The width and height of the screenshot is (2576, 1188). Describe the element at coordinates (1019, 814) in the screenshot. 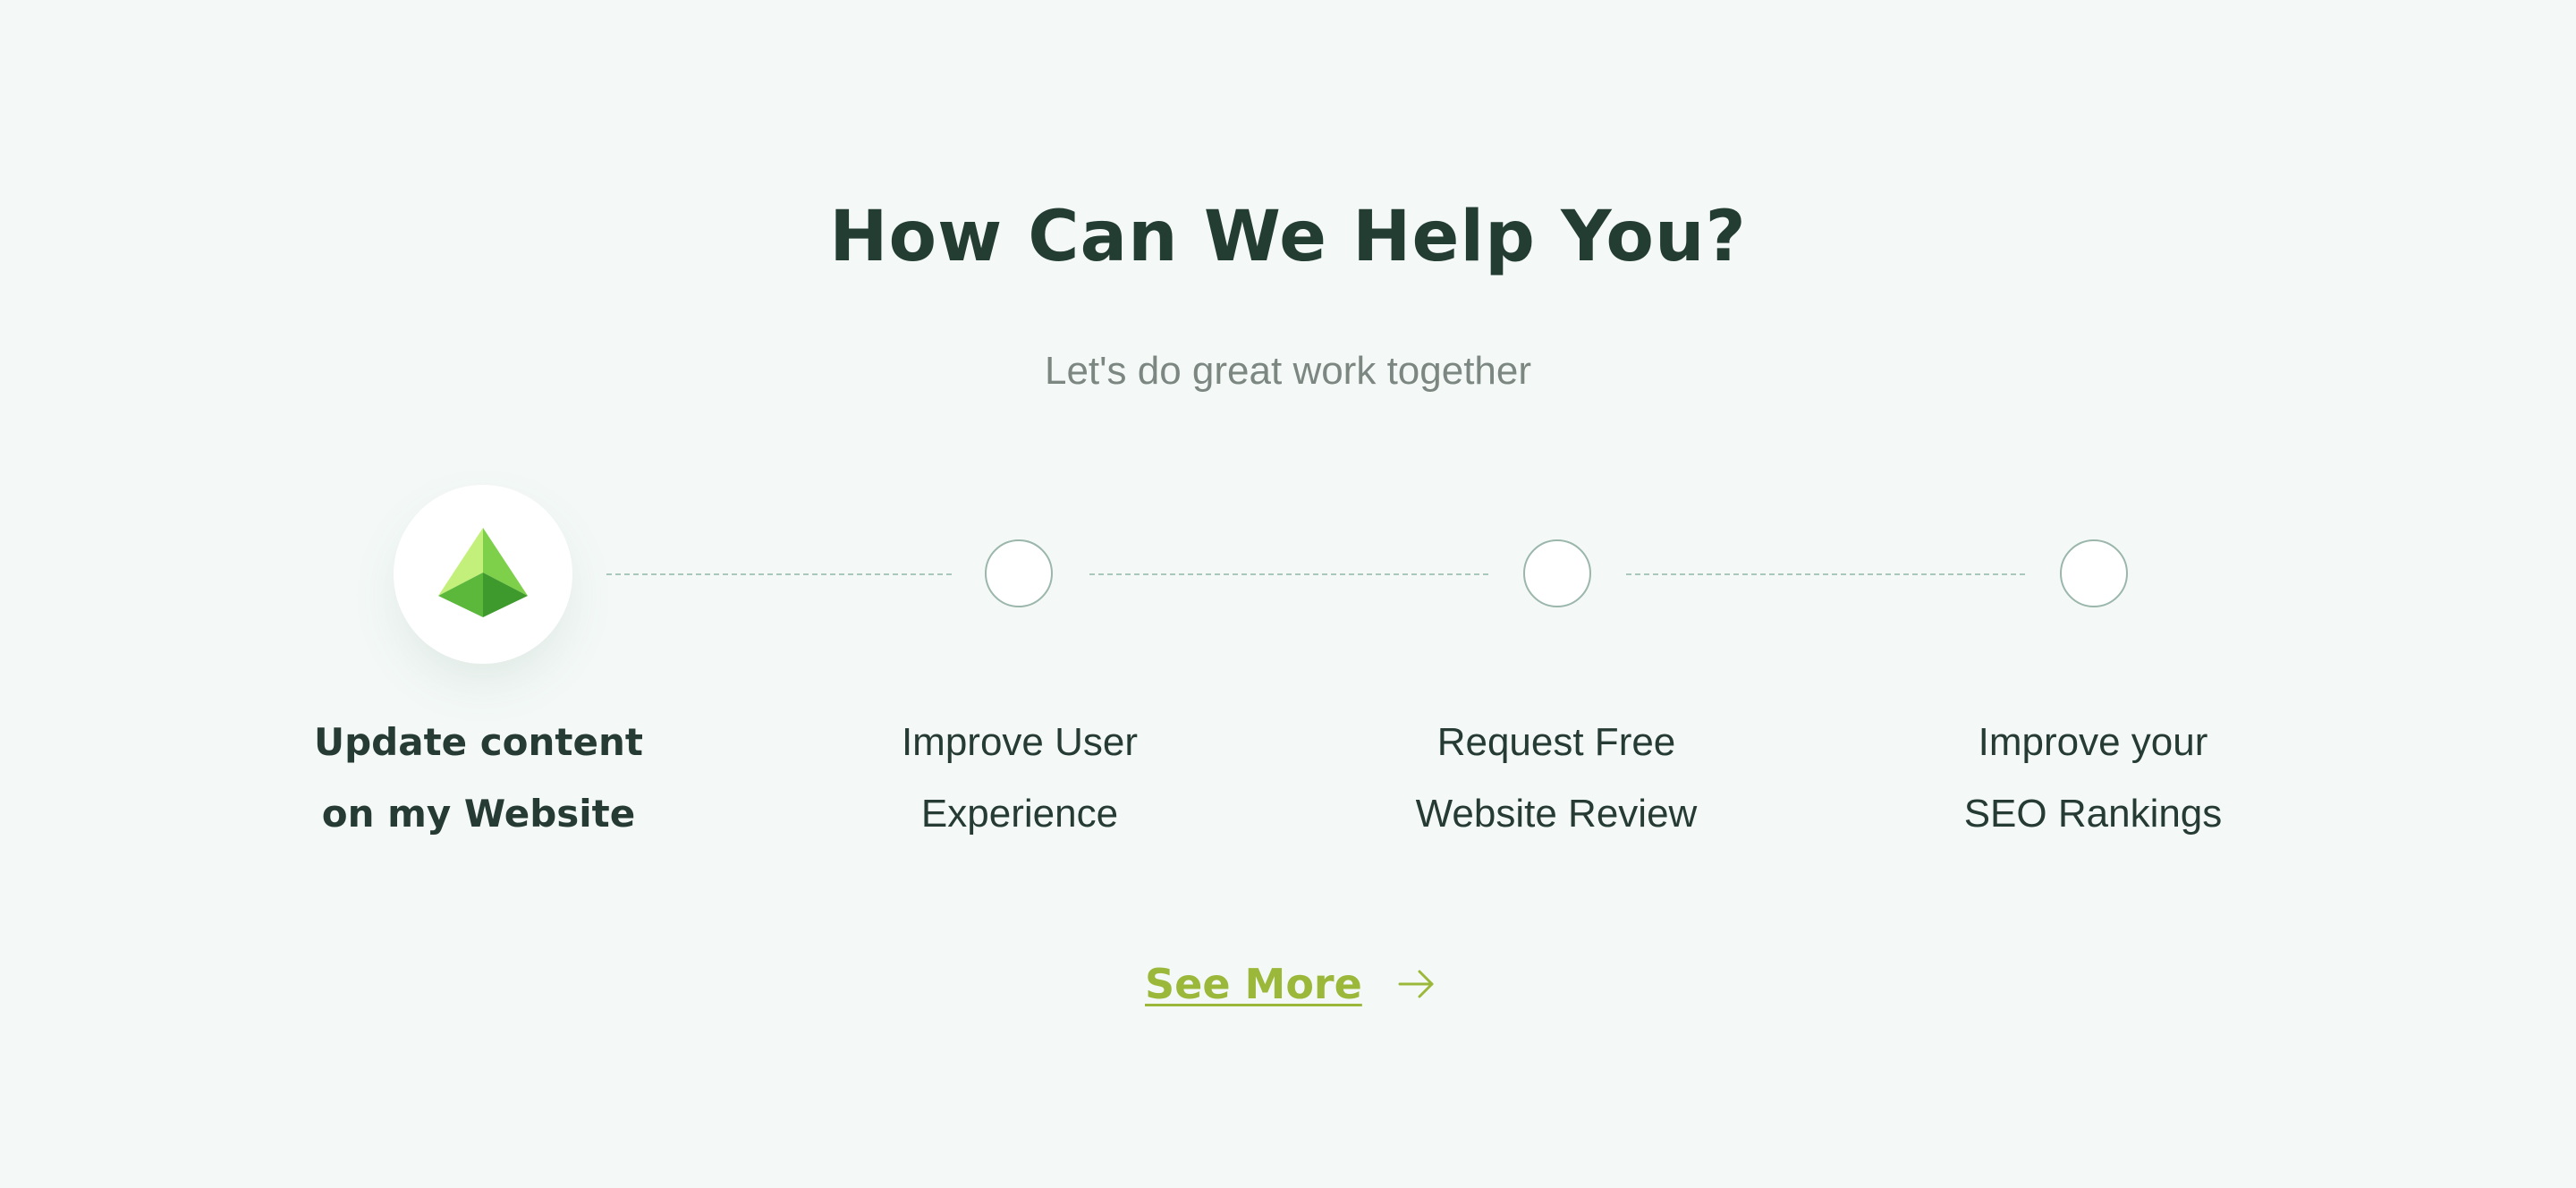

I see `step-2-label-line-2: Experience` at that location.